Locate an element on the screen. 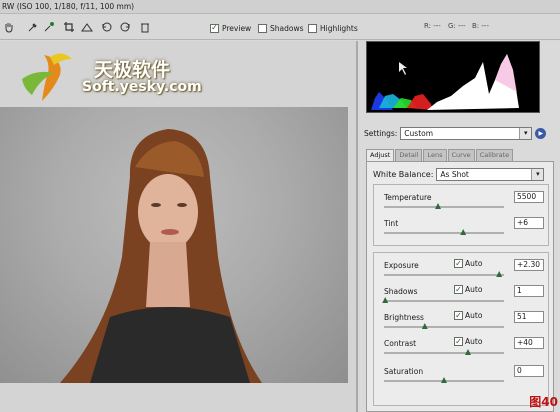 The width and height of the screenshot is (560, 412). contrast-label: Contrast is located at coordinates (400, 343).